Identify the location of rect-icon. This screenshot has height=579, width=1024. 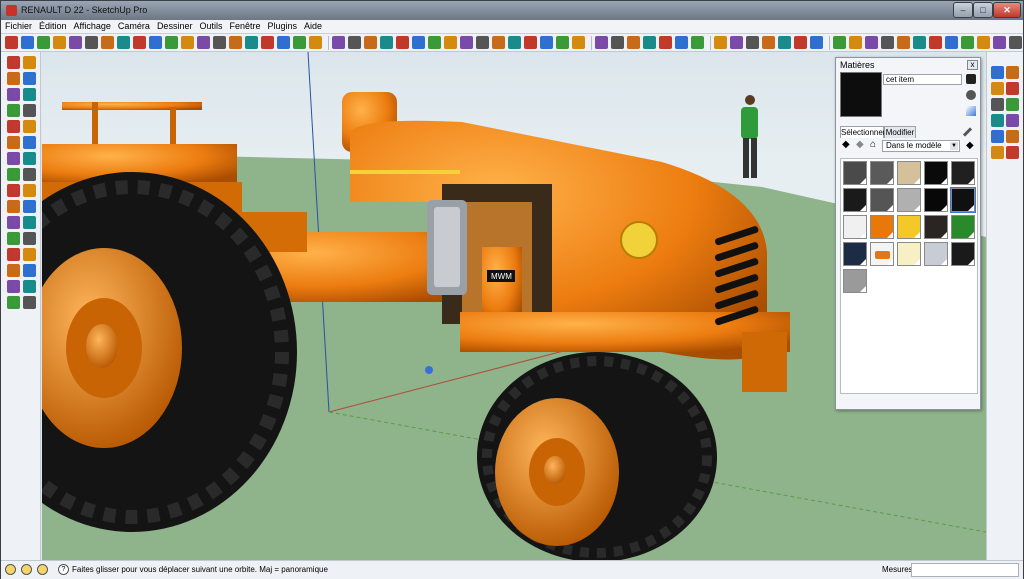
(43, 42).